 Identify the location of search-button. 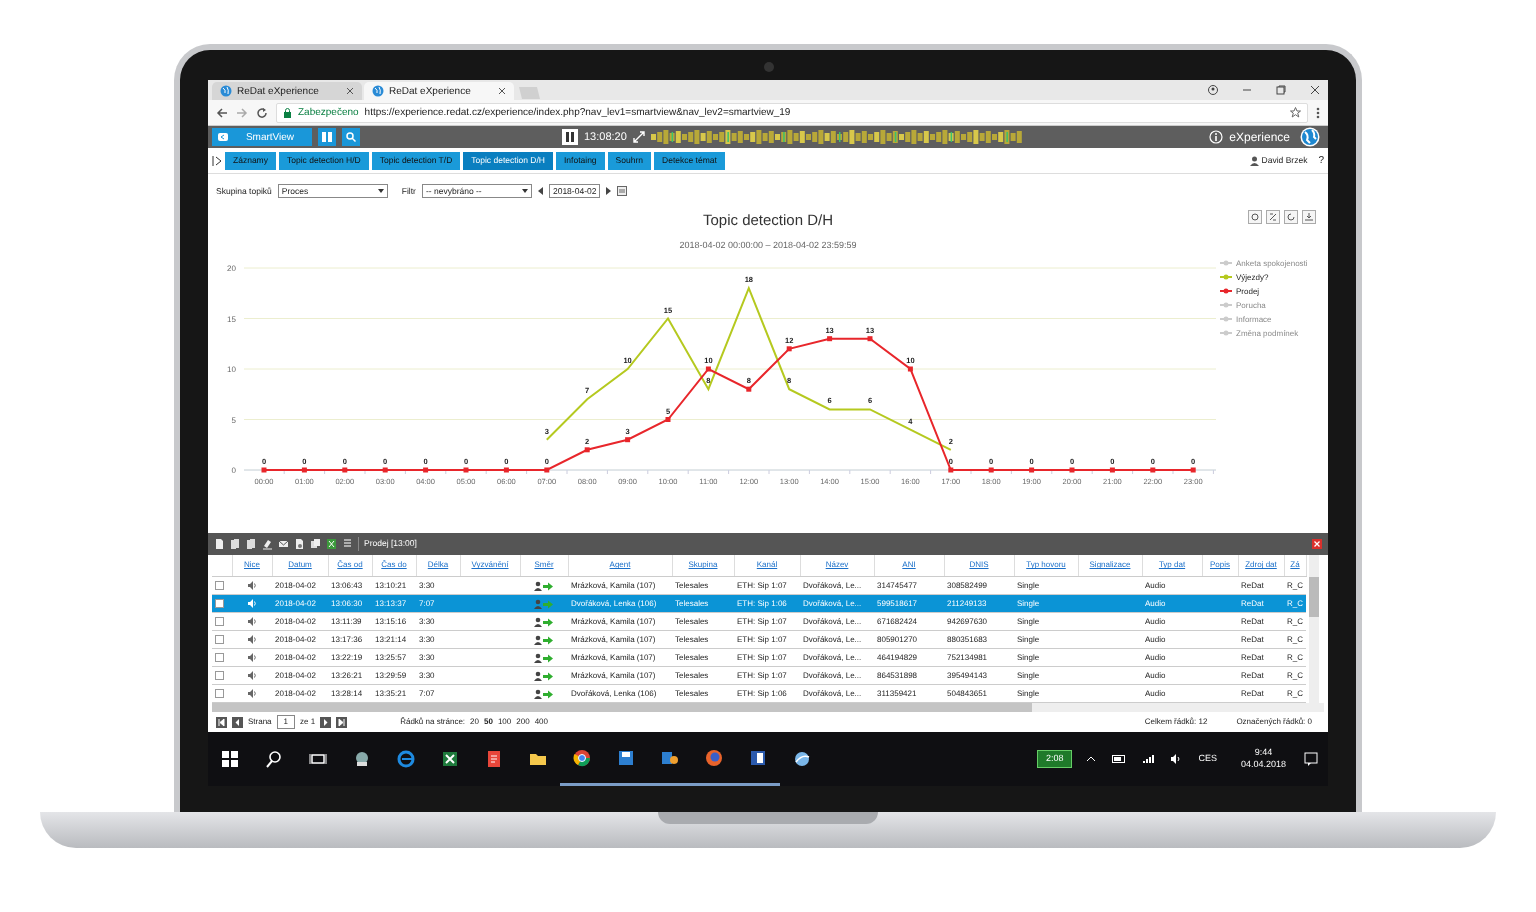
(351, 137).